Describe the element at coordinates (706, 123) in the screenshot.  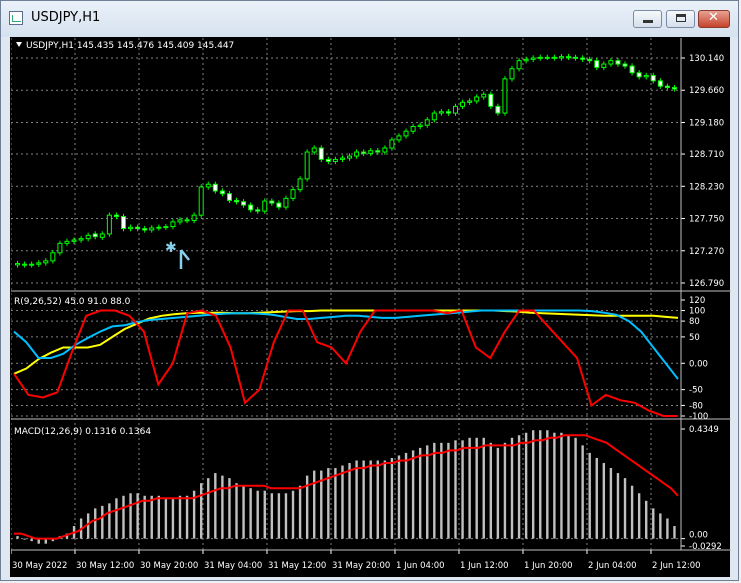
I see `price-tick-label: 129.180` at that location.